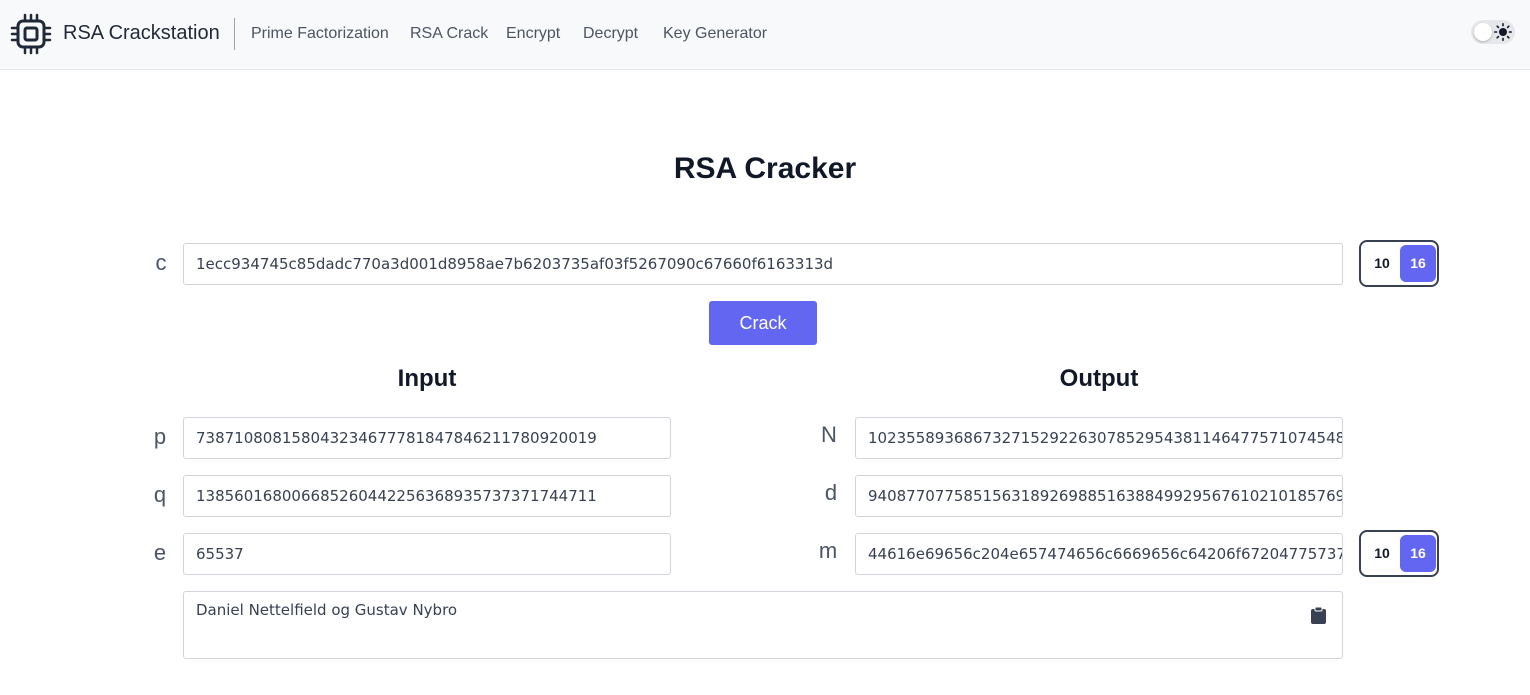 This screenshot has width=1530, height=695. Describe the element at coordinates (829, 434) in the screenshot. I see `n-label: N` at that location.